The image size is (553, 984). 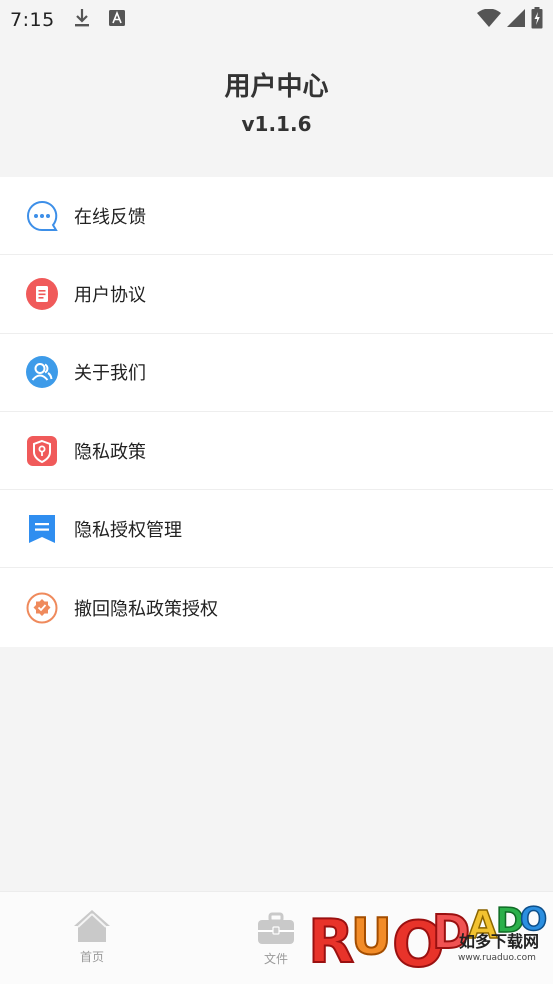 I want to click on home-icon, so click(x=92, y=929).